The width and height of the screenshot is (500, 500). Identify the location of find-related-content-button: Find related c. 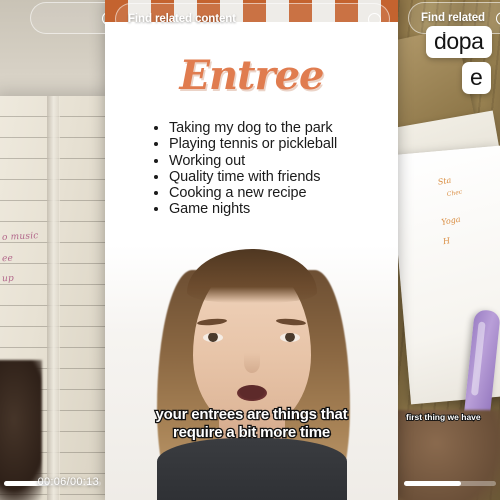
(454, 18).